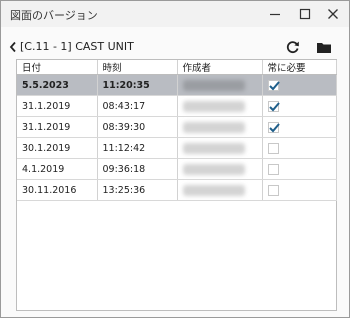  What do you see at coordinates (175, 14) in the screenshot?
I see `title-bar: 図面のバージョン` at bounding box center [175, 14].